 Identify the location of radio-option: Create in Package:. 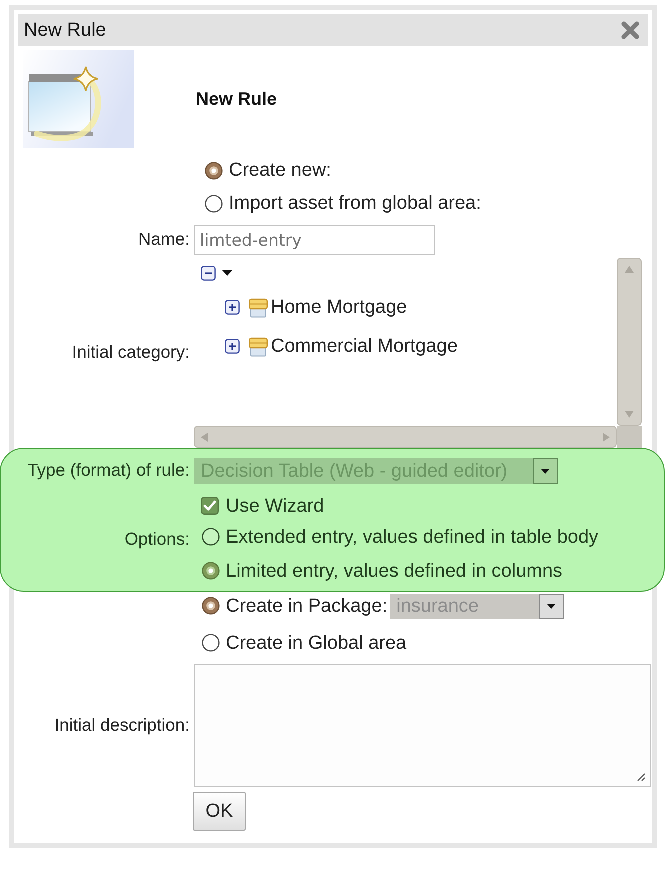
(295, 606).